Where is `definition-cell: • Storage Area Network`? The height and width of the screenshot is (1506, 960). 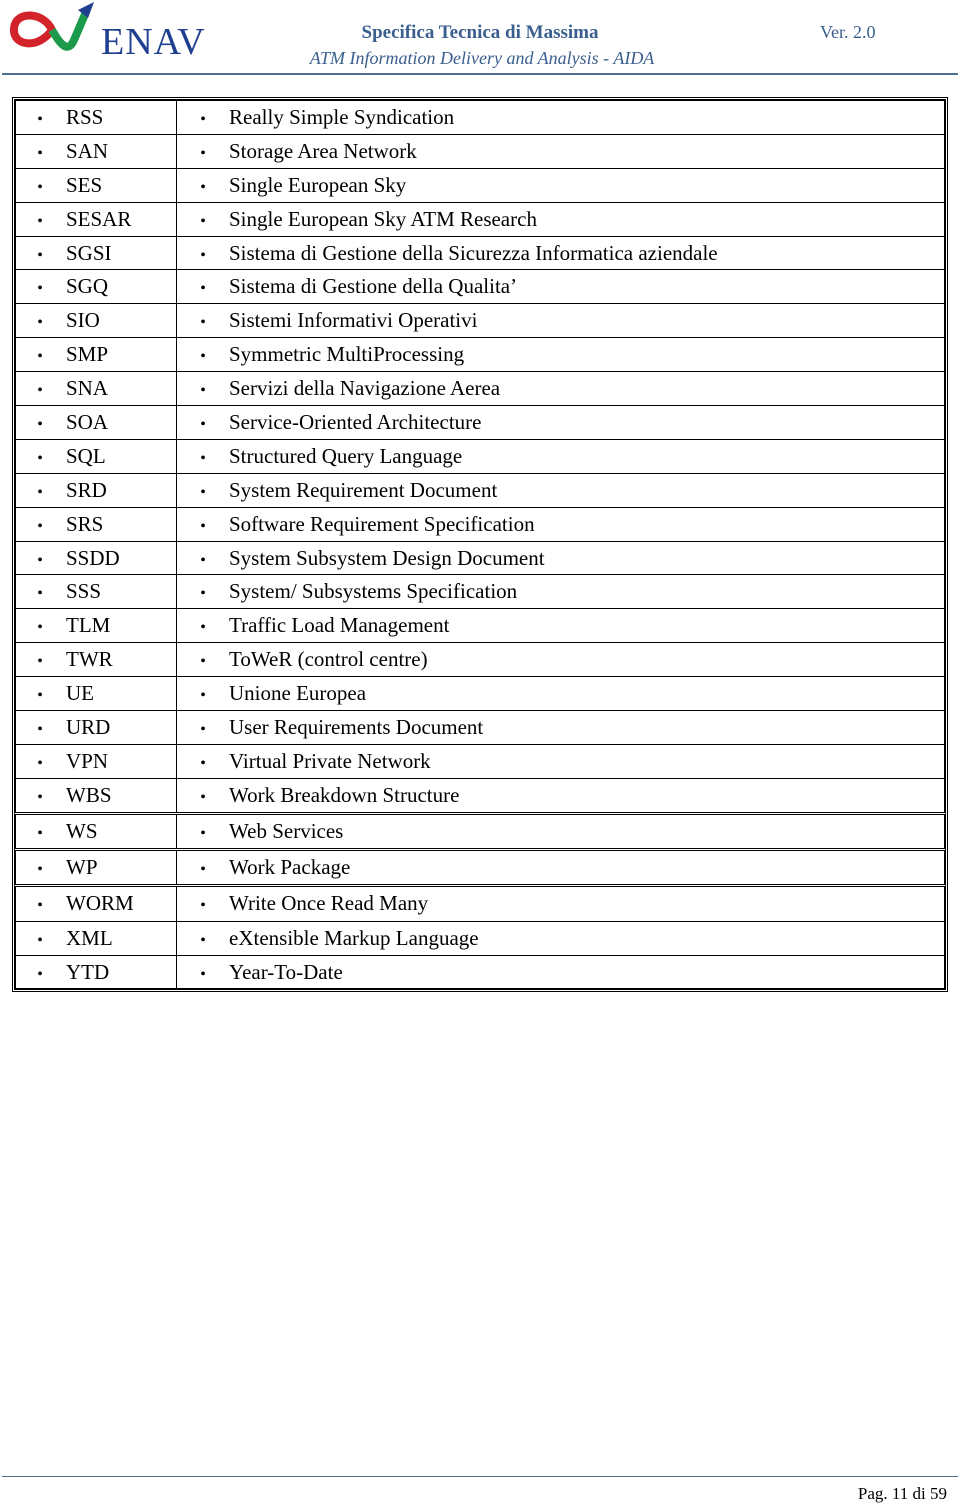 definition-cell: • Storage Area Network is located at coordinates (560, 151).